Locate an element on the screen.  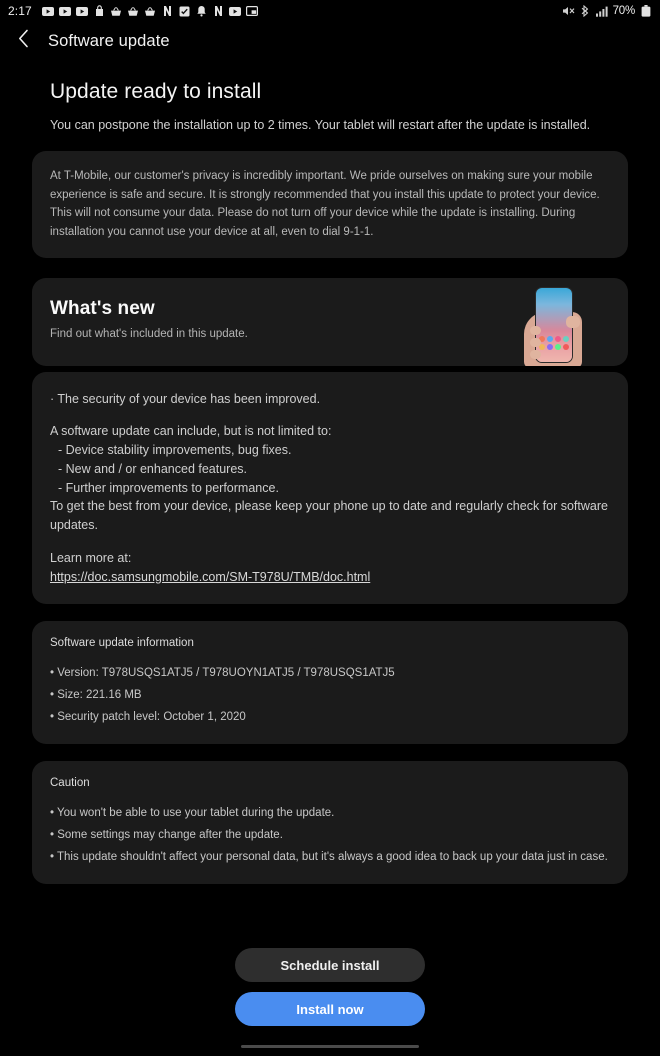
app-bar: Software update is located at coordinates (330, 41).